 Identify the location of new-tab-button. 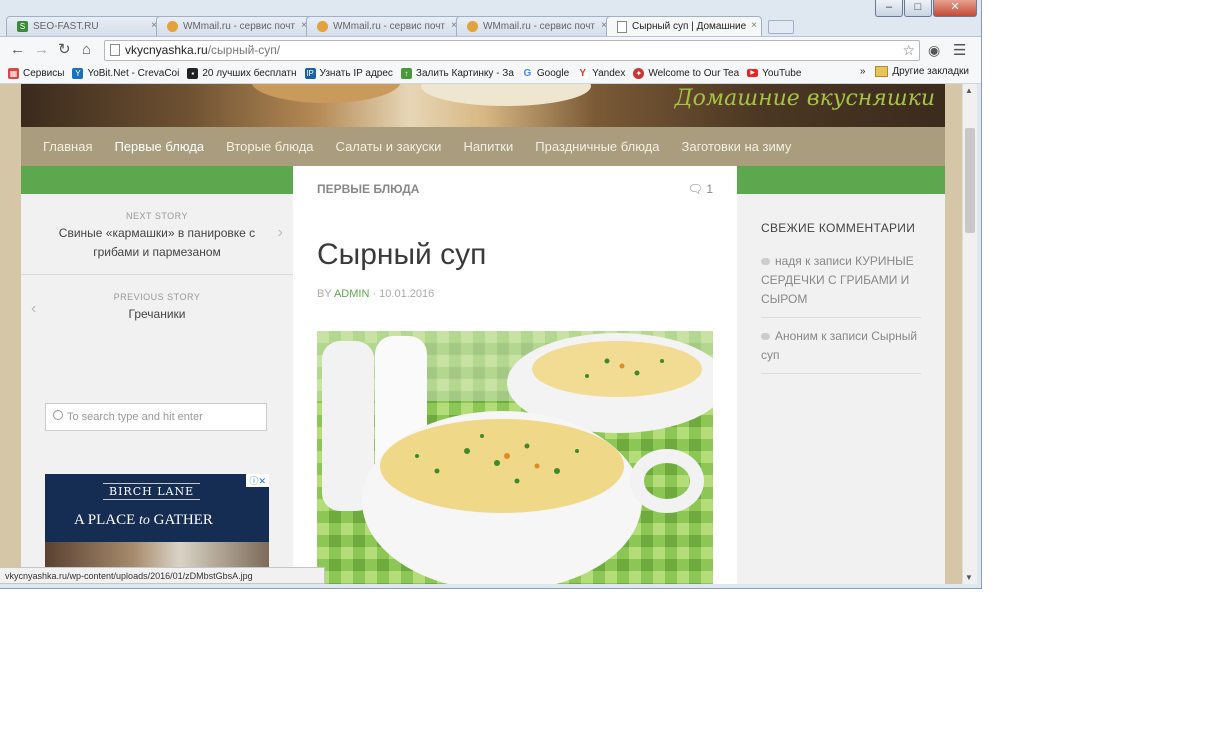
(781, 27).